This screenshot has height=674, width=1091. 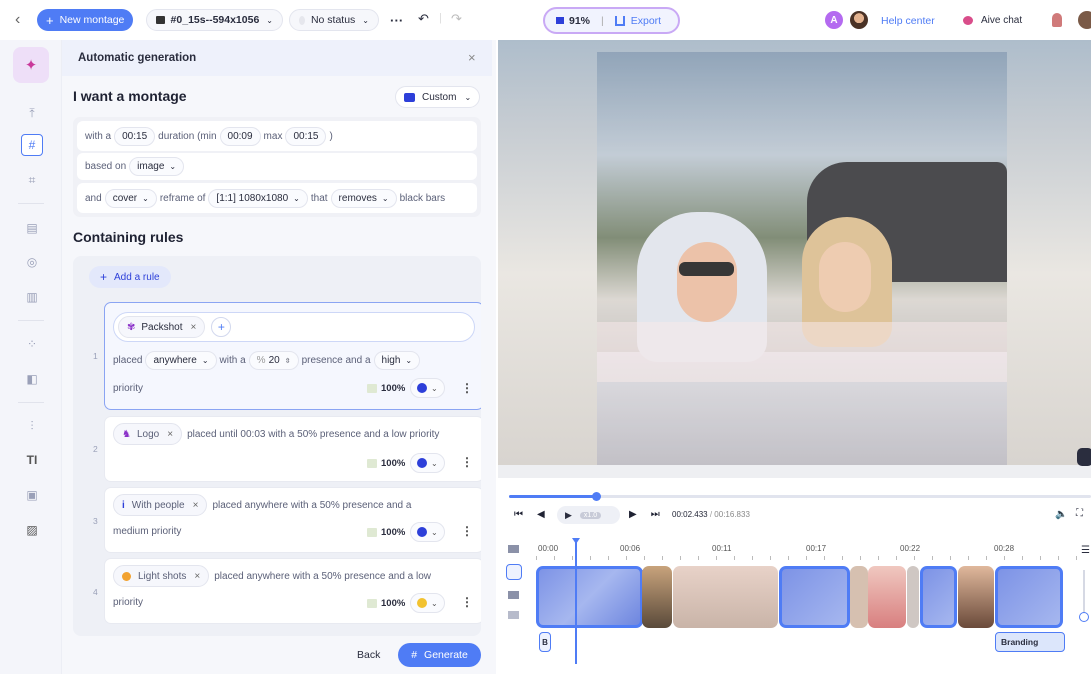 What do you see at coordinates (85, 20) in the screenshot?
I see `new-montage-button: + New montage` at bounding box center [85, 20].